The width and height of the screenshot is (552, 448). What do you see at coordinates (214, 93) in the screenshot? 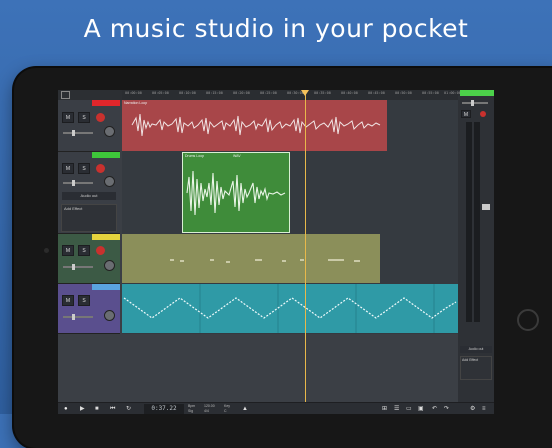
I see `ruler-label: 00:15:00` at bounding box center [214, 93].